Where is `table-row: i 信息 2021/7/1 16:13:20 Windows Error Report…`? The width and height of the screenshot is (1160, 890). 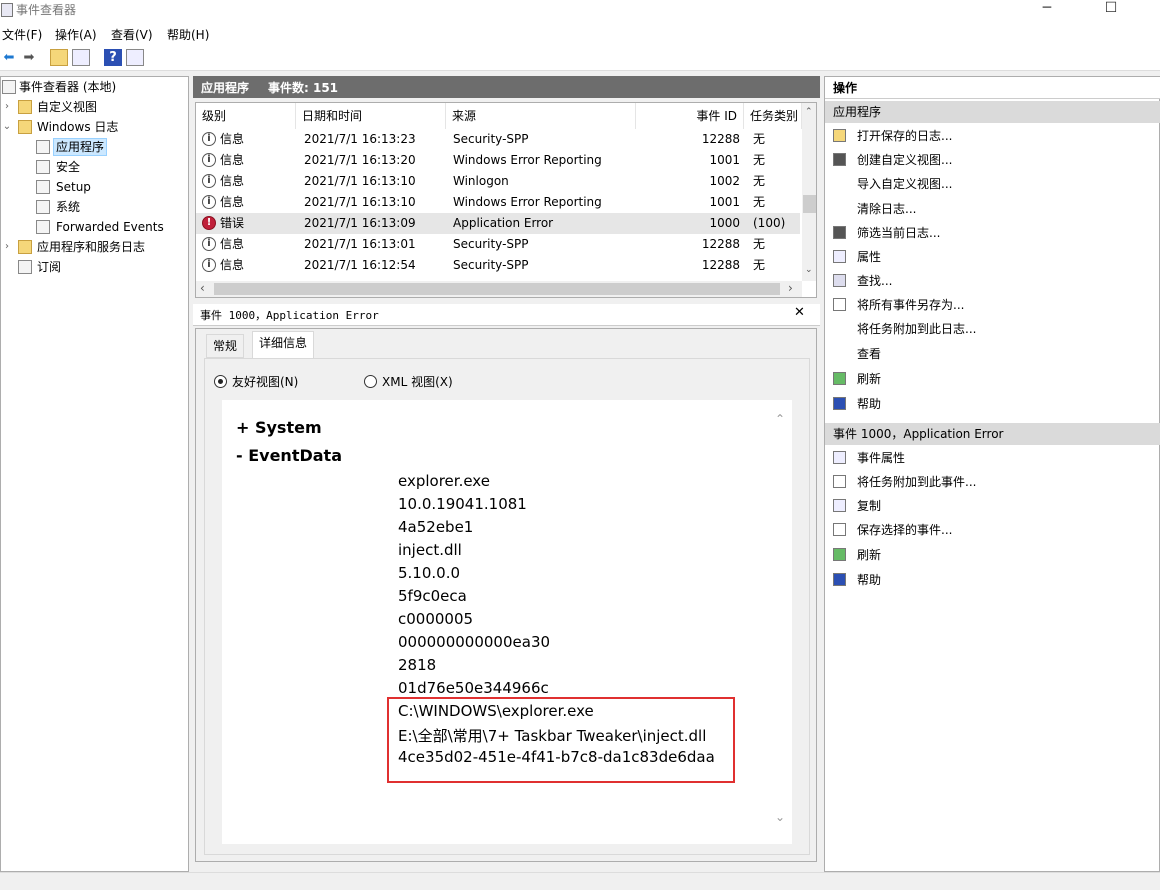
table-row: i 信息 2021/7/1 16:13:20 Windows Error Report… is located at coordinates (498, 160).